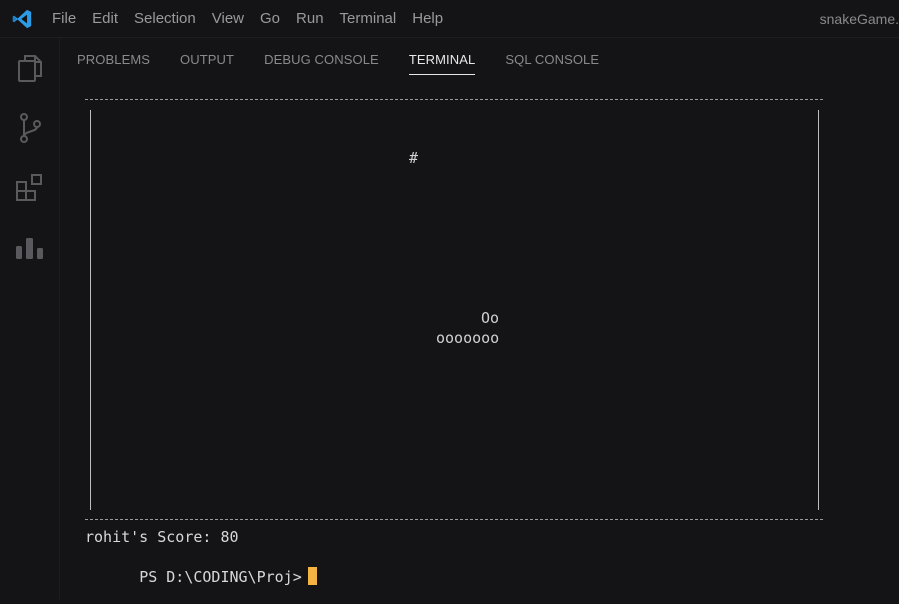 This screenshot has height=604, width=899. What do you see at coordinates (22, 19) in the screenshot?
I see `vscode-logo-icon` at bounding box center [22, 19].